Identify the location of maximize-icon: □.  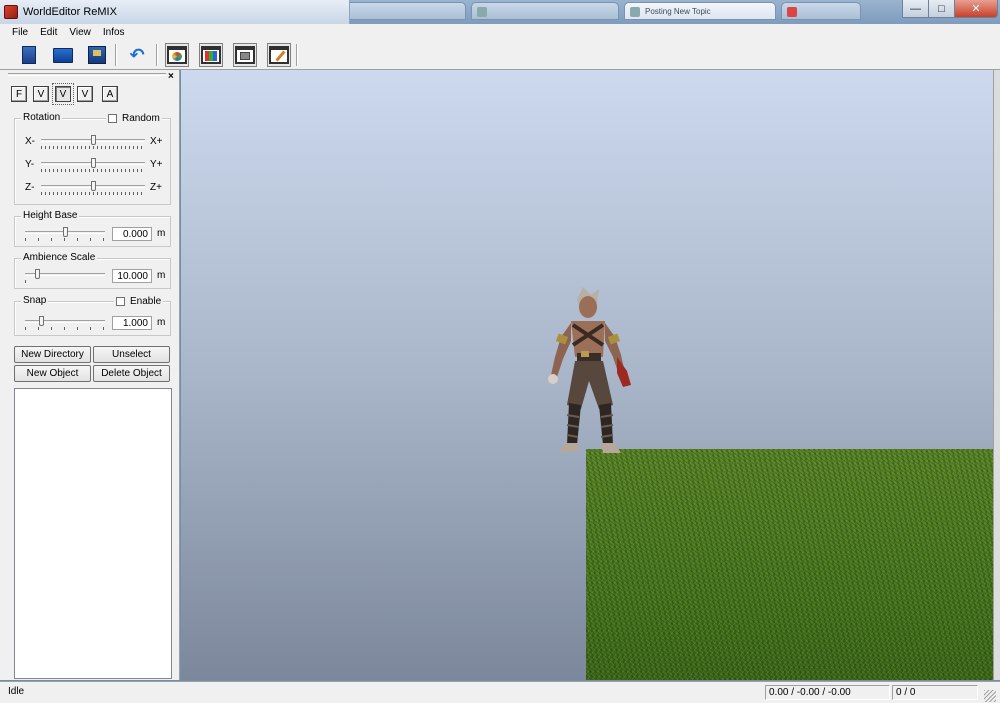
(941, 8).